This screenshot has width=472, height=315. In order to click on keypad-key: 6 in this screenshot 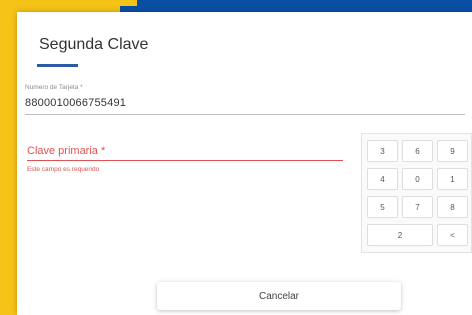, I will do `click(417, 151)`.